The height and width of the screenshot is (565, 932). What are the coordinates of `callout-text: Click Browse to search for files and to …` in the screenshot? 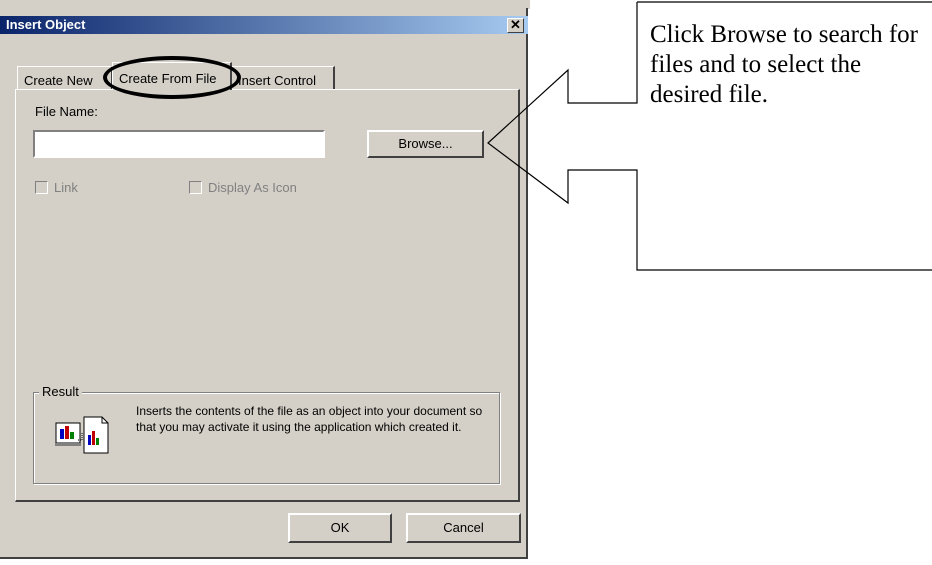 It's located at (784, 64).